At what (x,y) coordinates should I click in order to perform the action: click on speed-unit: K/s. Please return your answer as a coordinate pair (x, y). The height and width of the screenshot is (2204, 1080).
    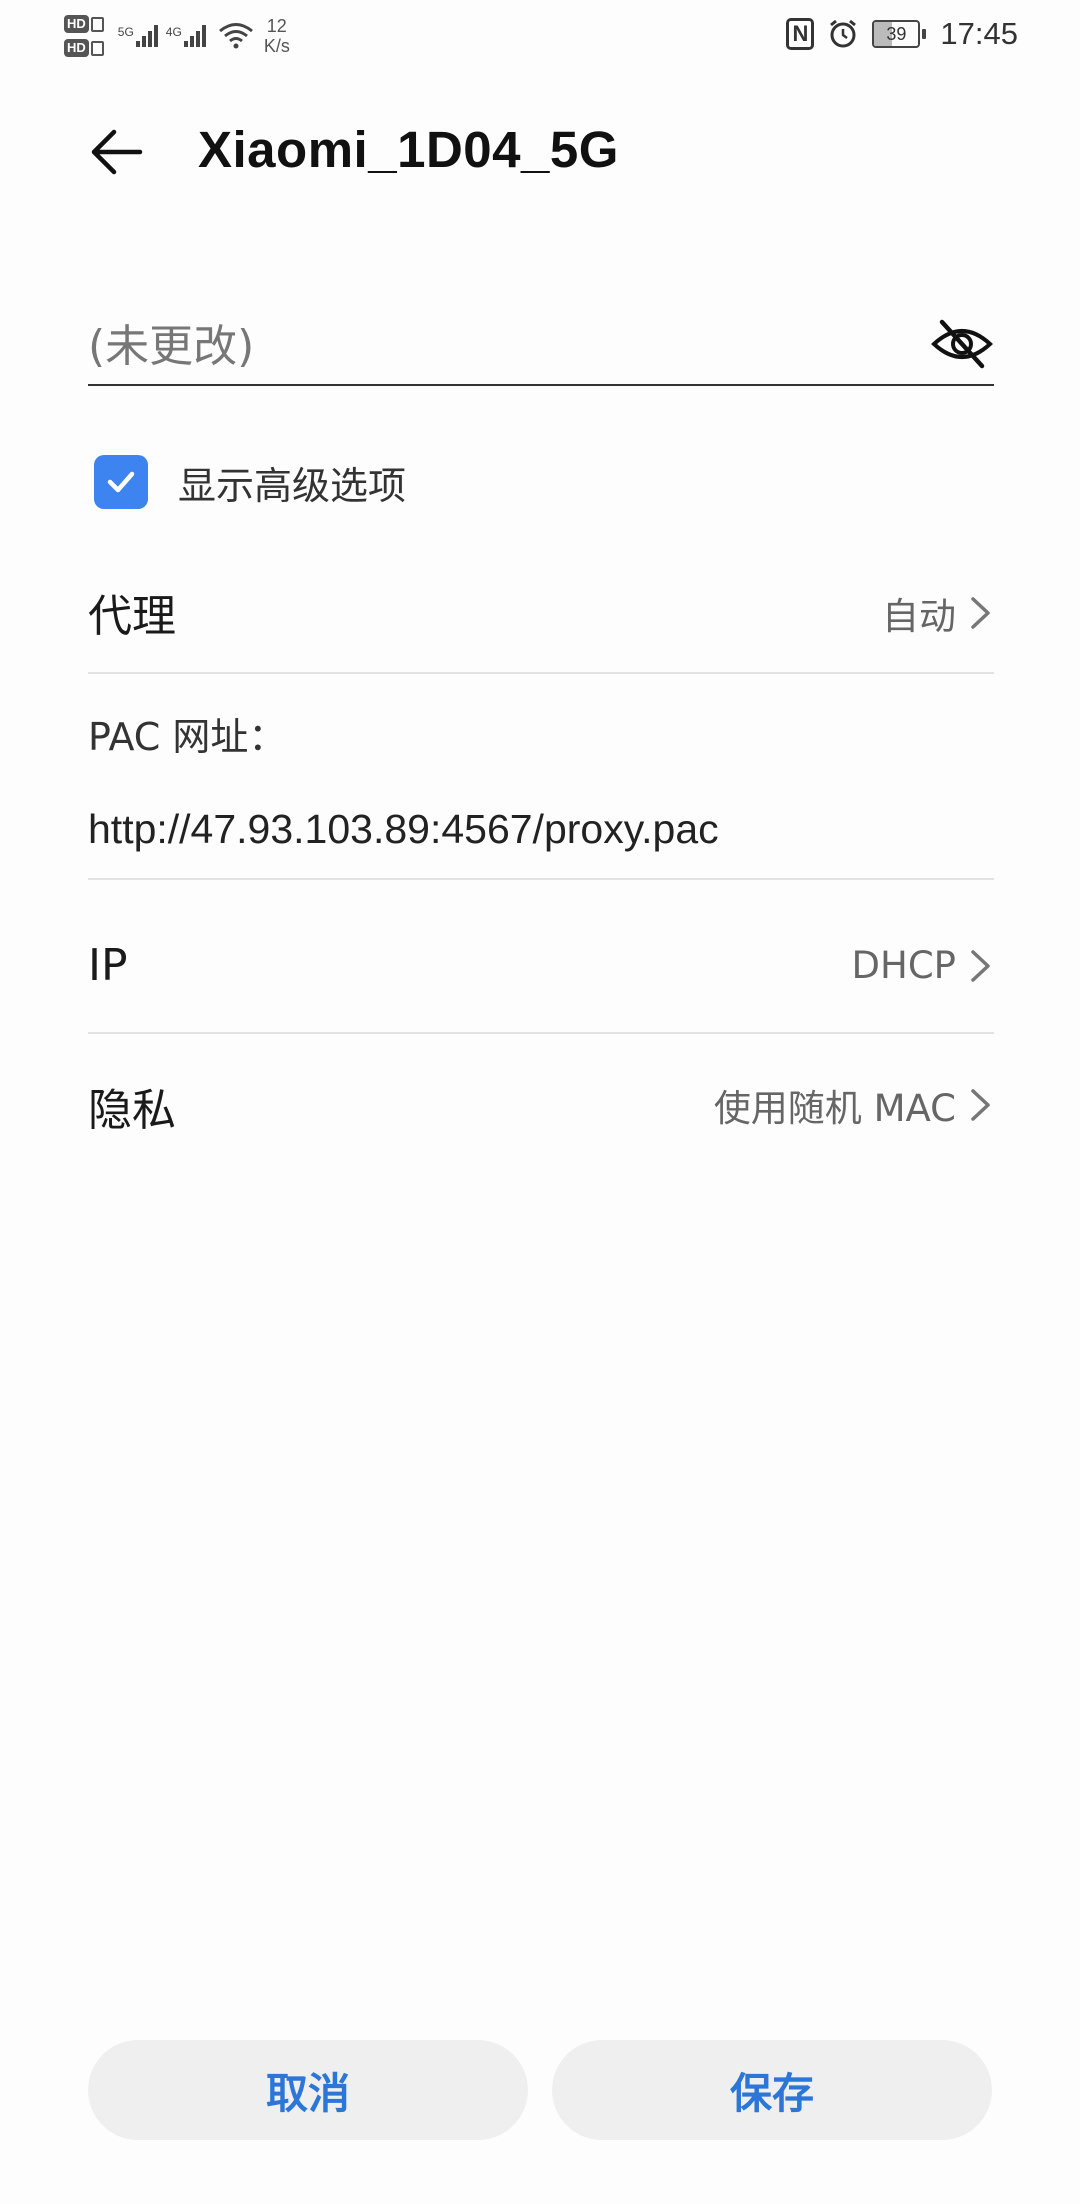
    Looking at the image, I should click on (276, 46).